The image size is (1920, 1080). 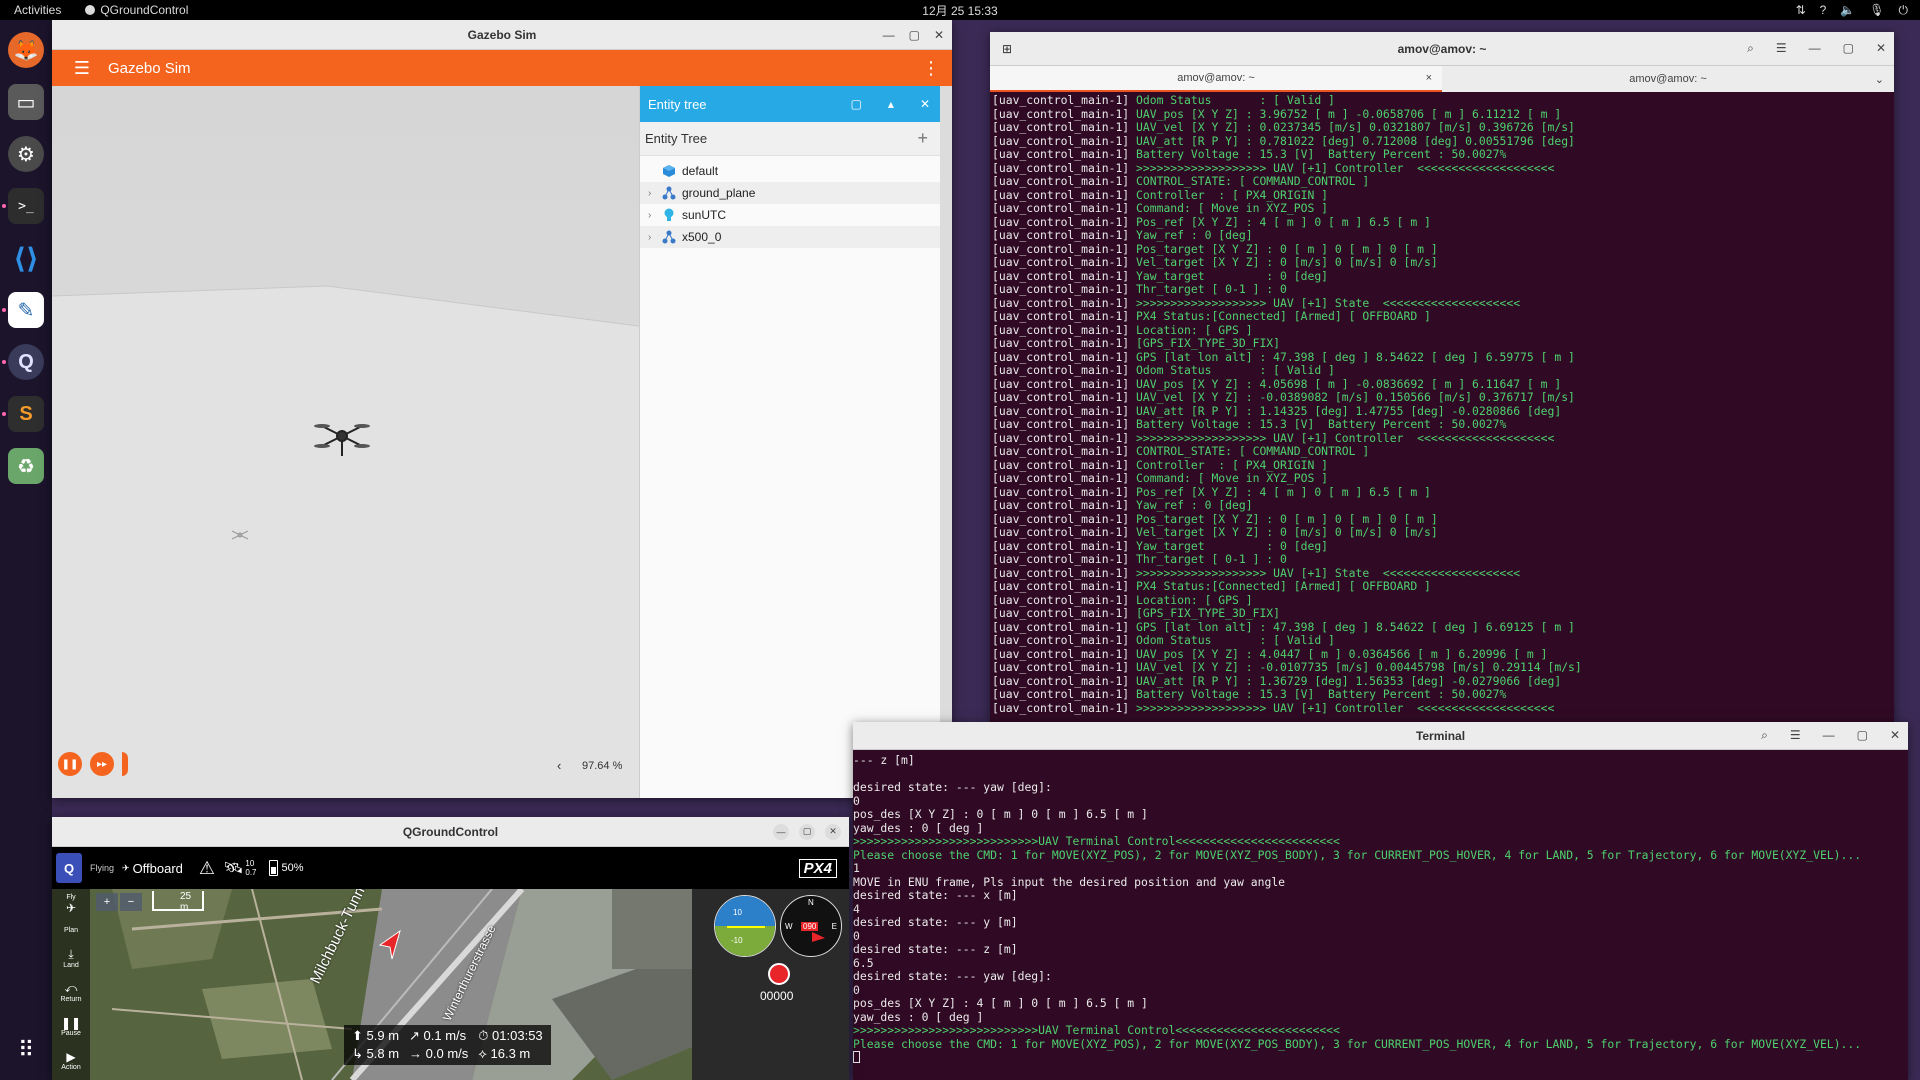 What do you see at coordinates (922, 138) in the screenshot?
I see `add-entity-icon: +` at bounding box center [922, 138].